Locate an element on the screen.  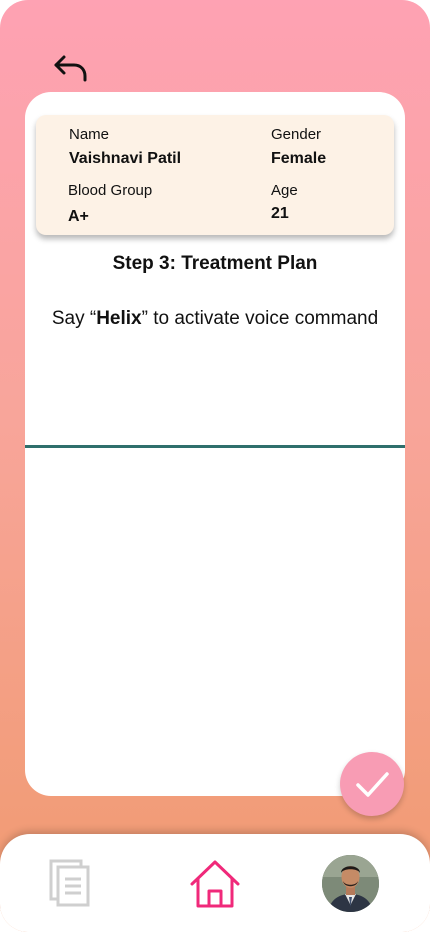
profile-photo is located at coordinates (350, 883).